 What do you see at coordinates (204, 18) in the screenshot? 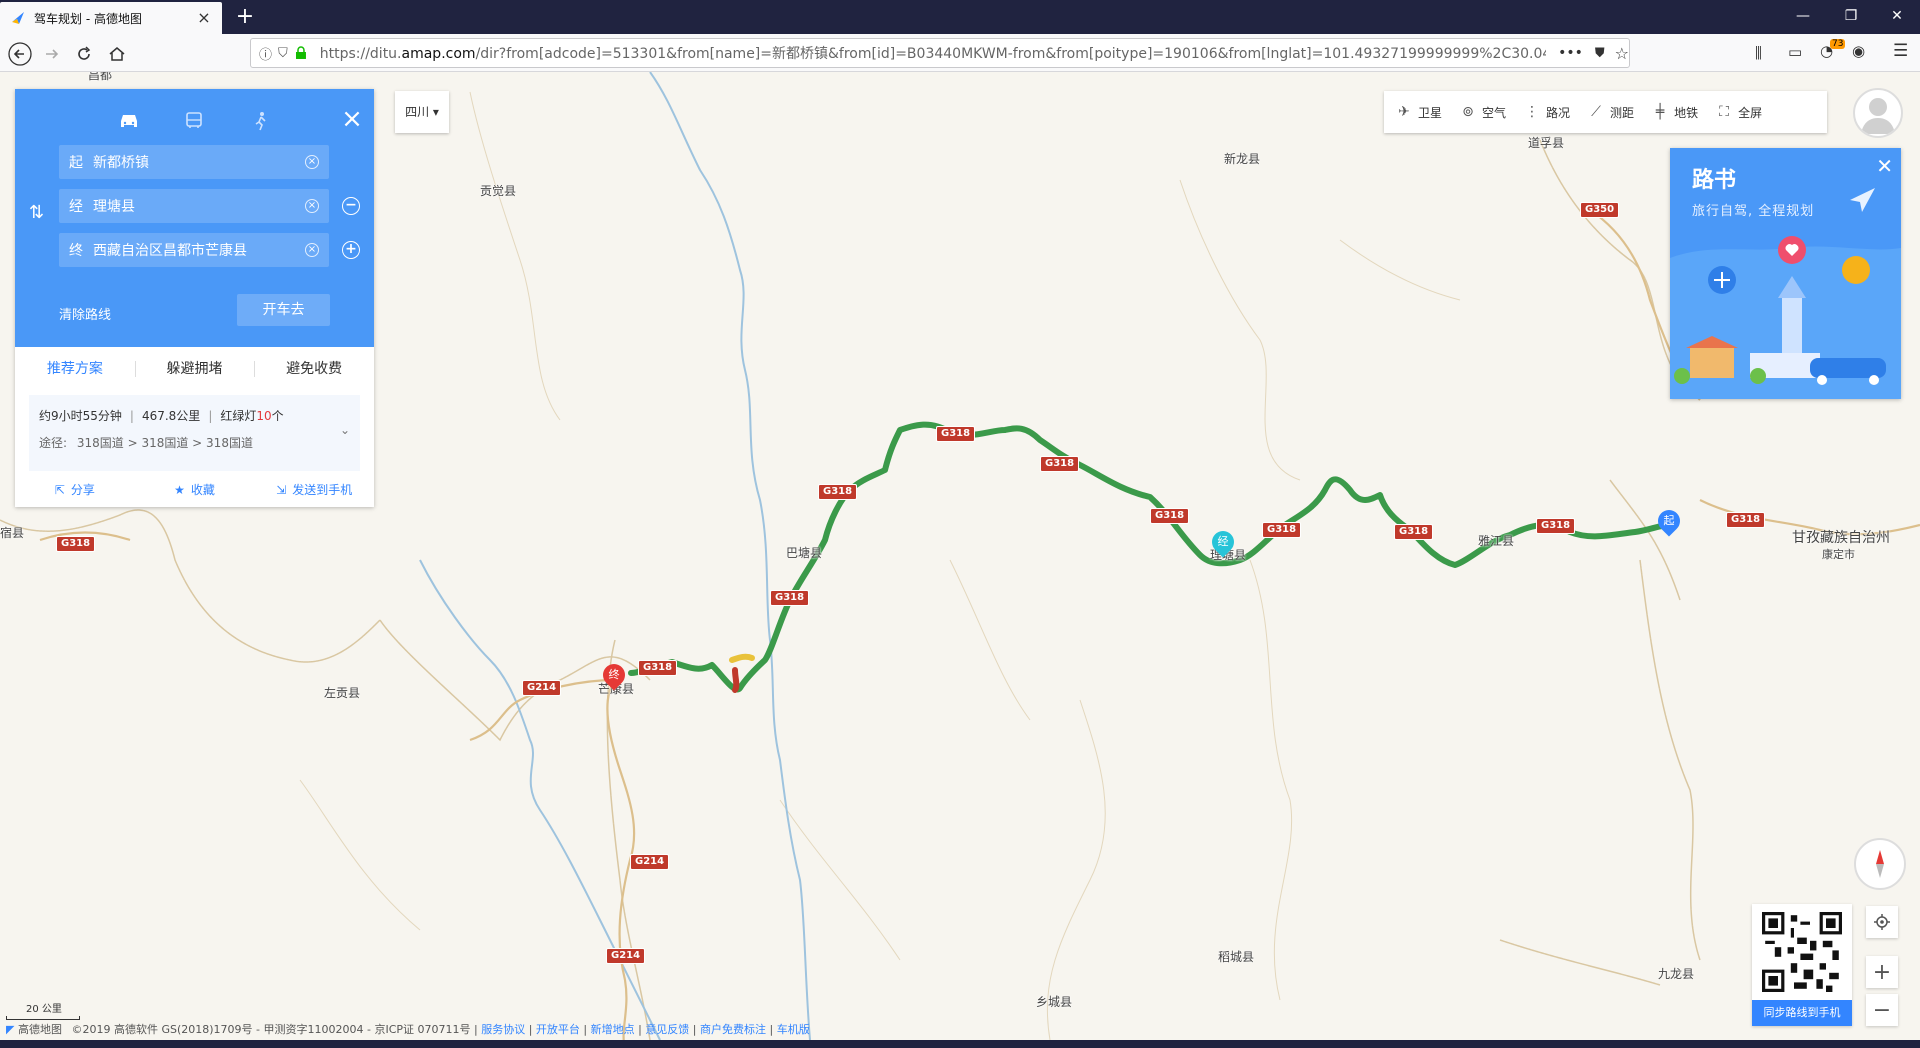
I see `tab-close-icon: ×` at bounding box center [204, 18].